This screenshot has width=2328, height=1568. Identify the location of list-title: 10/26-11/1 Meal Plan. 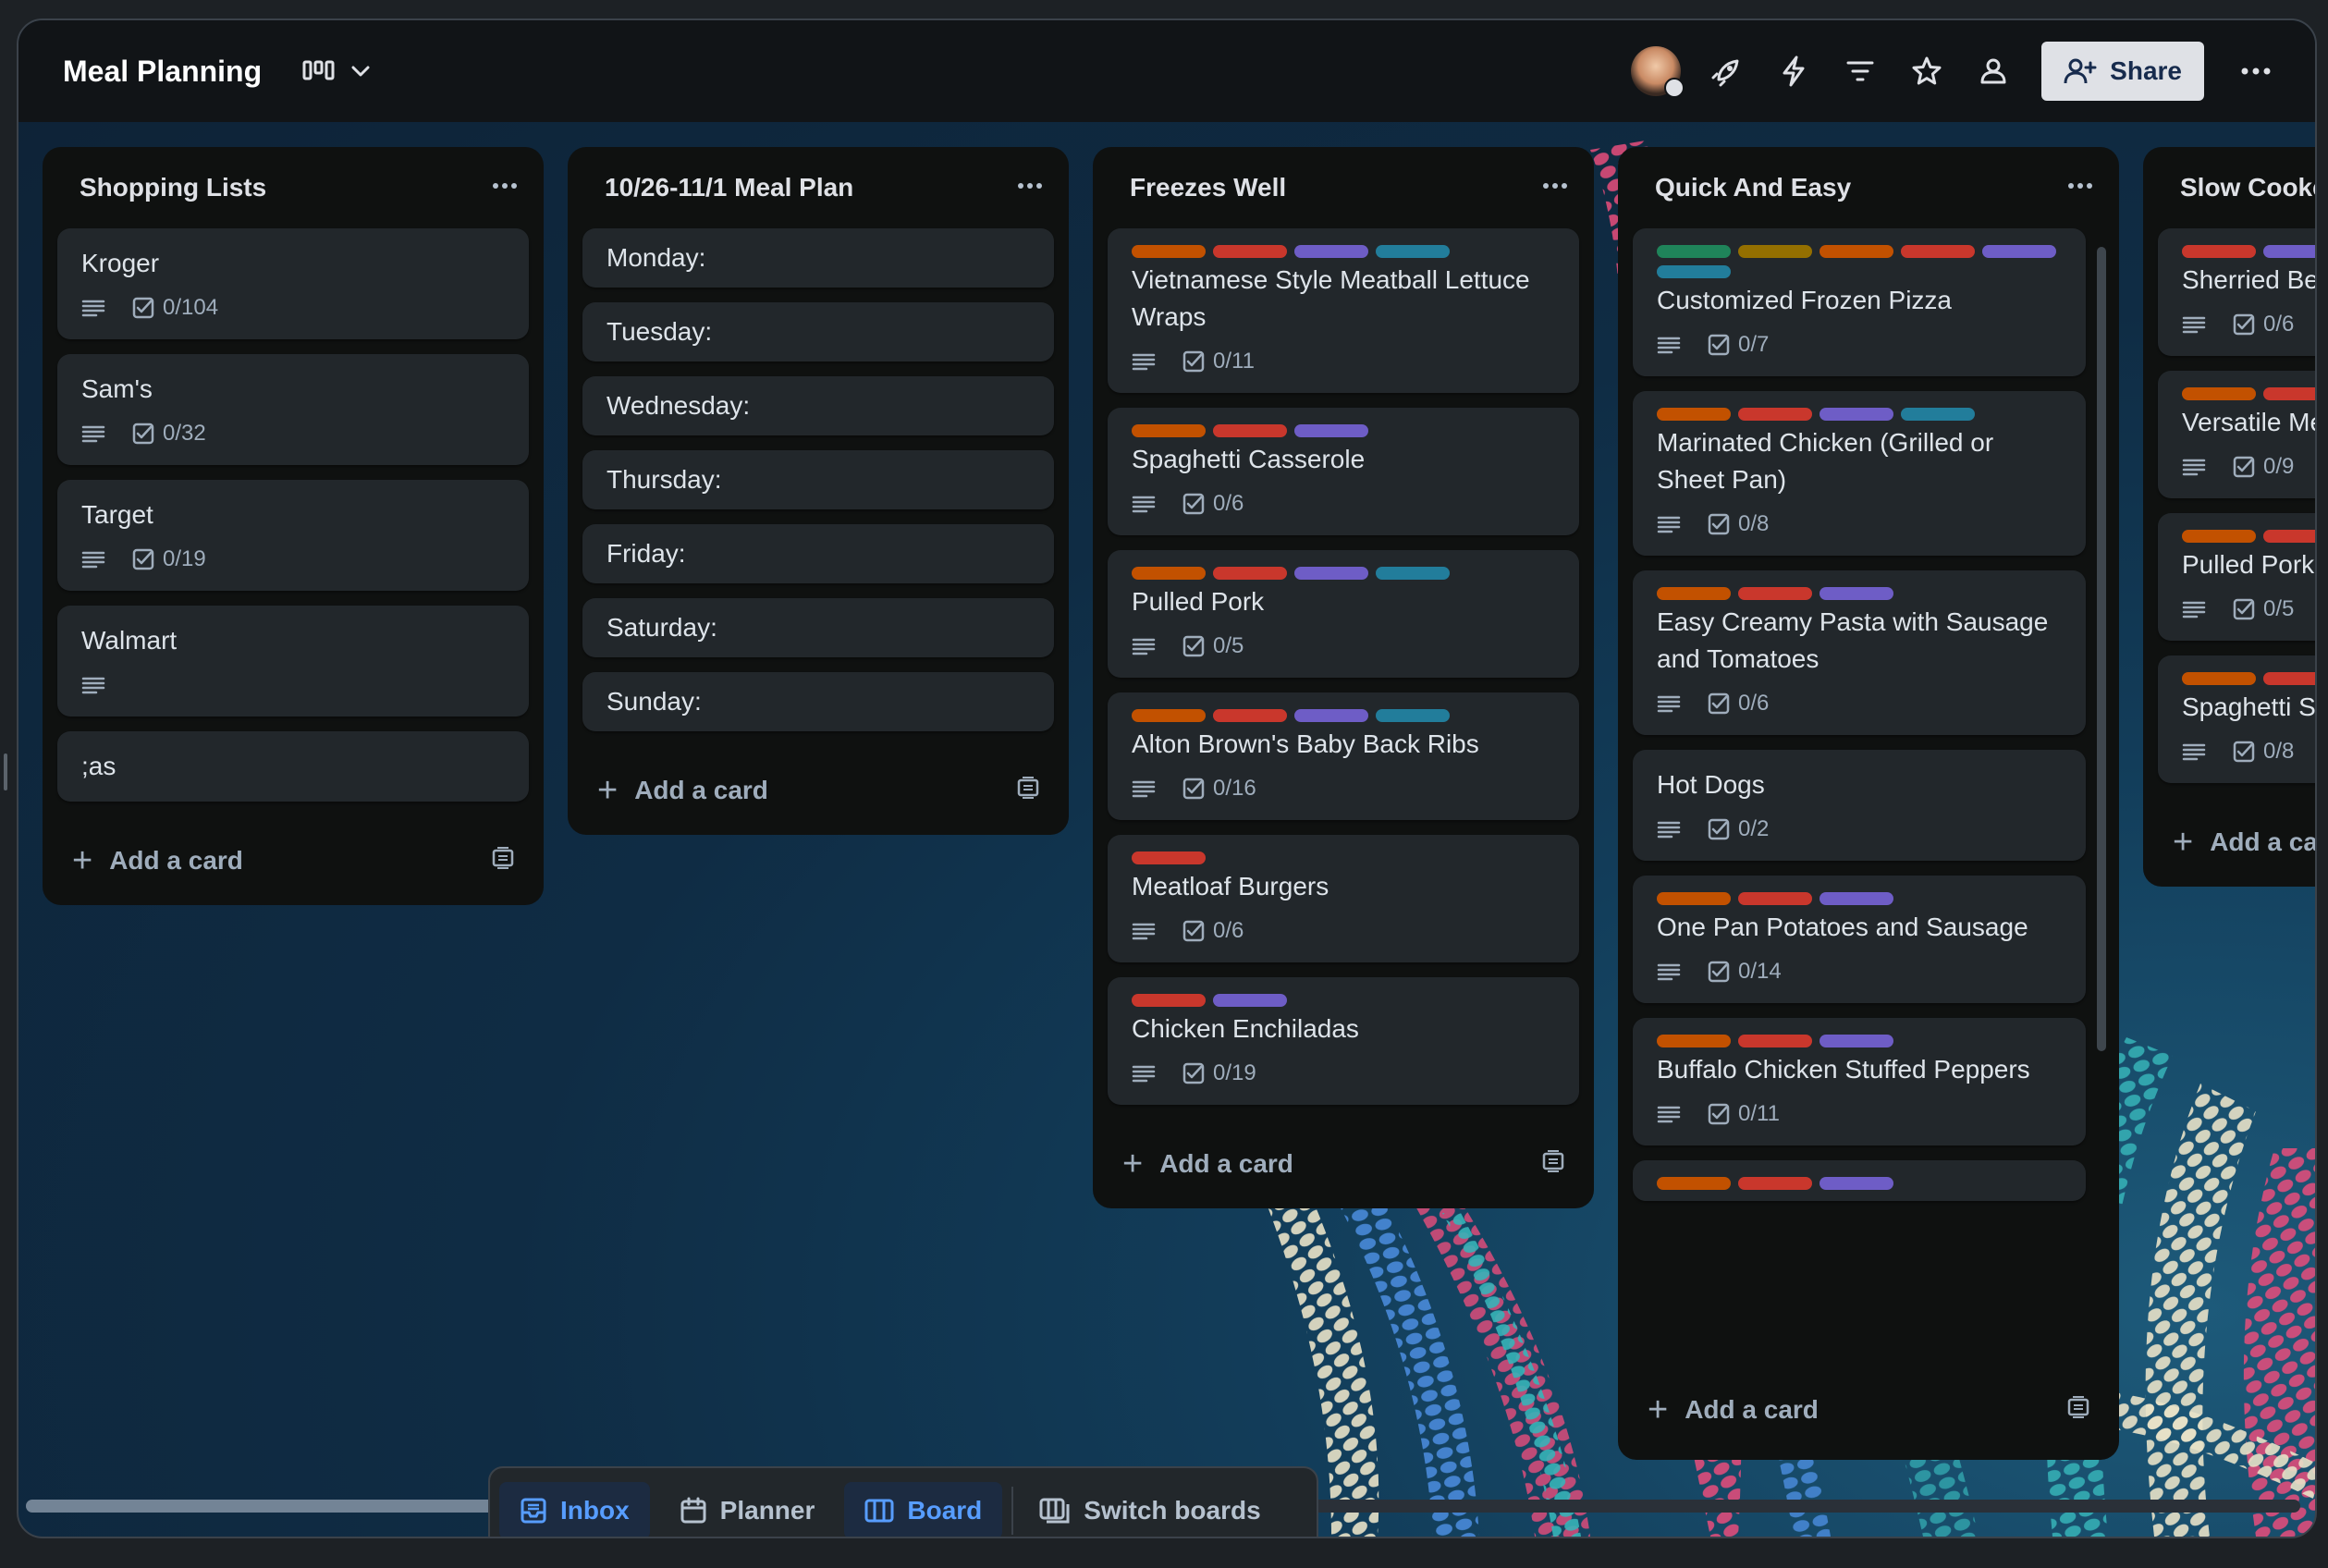
(729, 188).